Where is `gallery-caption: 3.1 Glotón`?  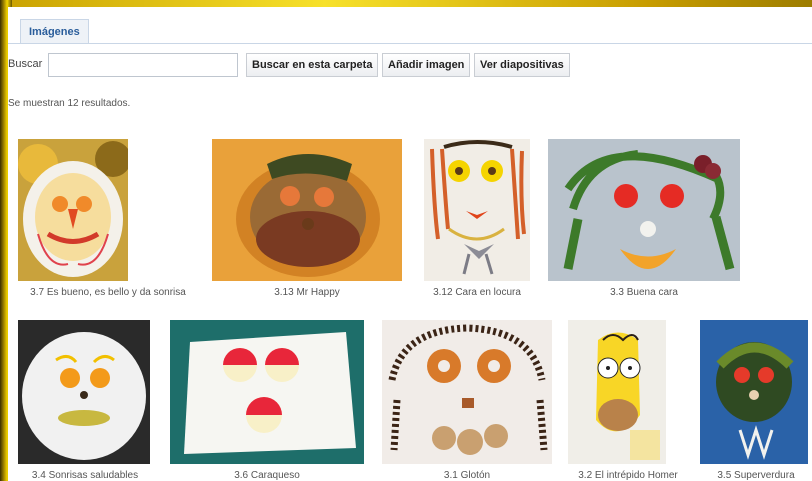 gallery-caption: 3.1 Glotón is located at coordinates (467, 475).